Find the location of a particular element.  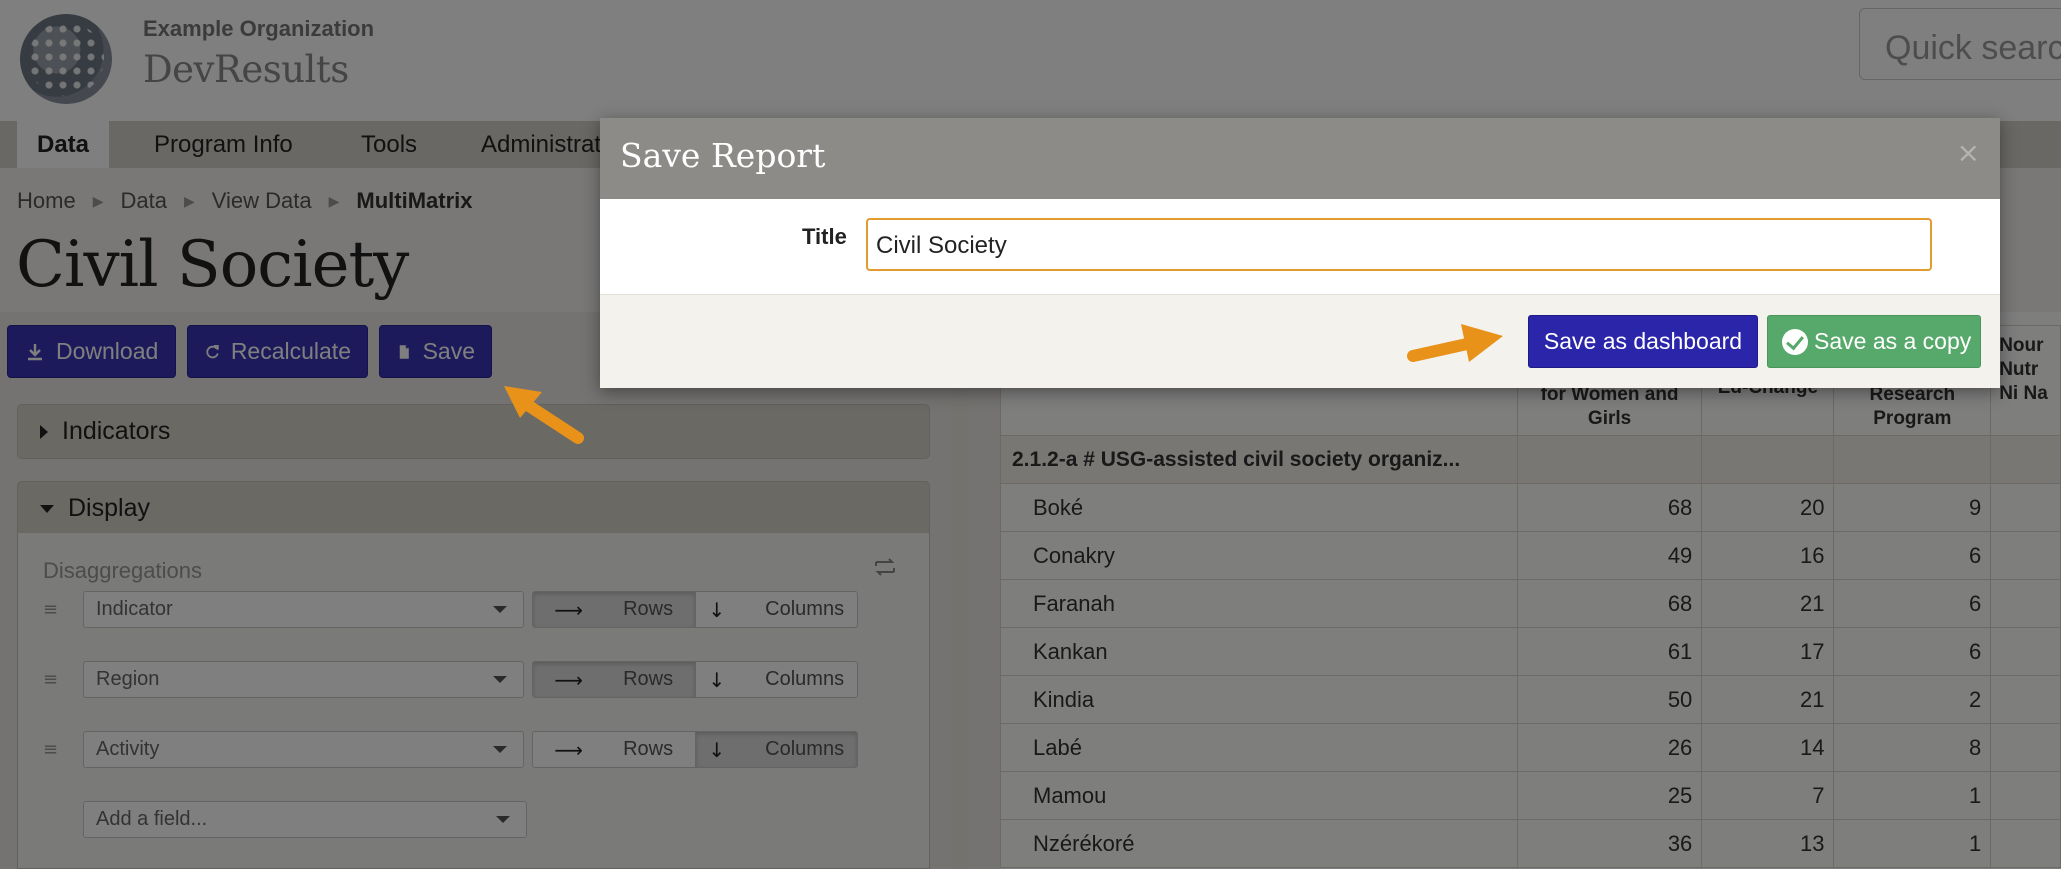

save-as-copy-label: Save as a copy is located at coordinates (1893, 341).